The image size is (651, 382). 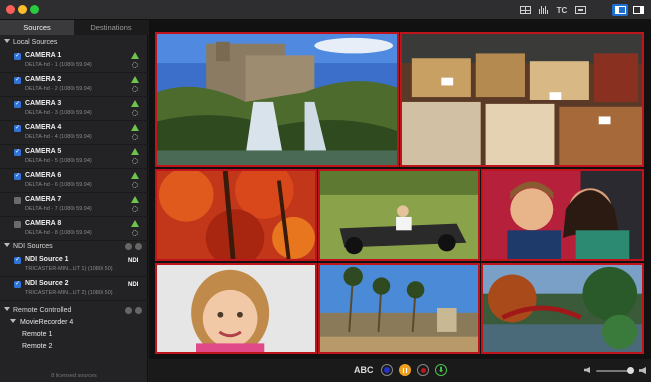 I want to click on camera-3-feed, so click(x=236, y=215).